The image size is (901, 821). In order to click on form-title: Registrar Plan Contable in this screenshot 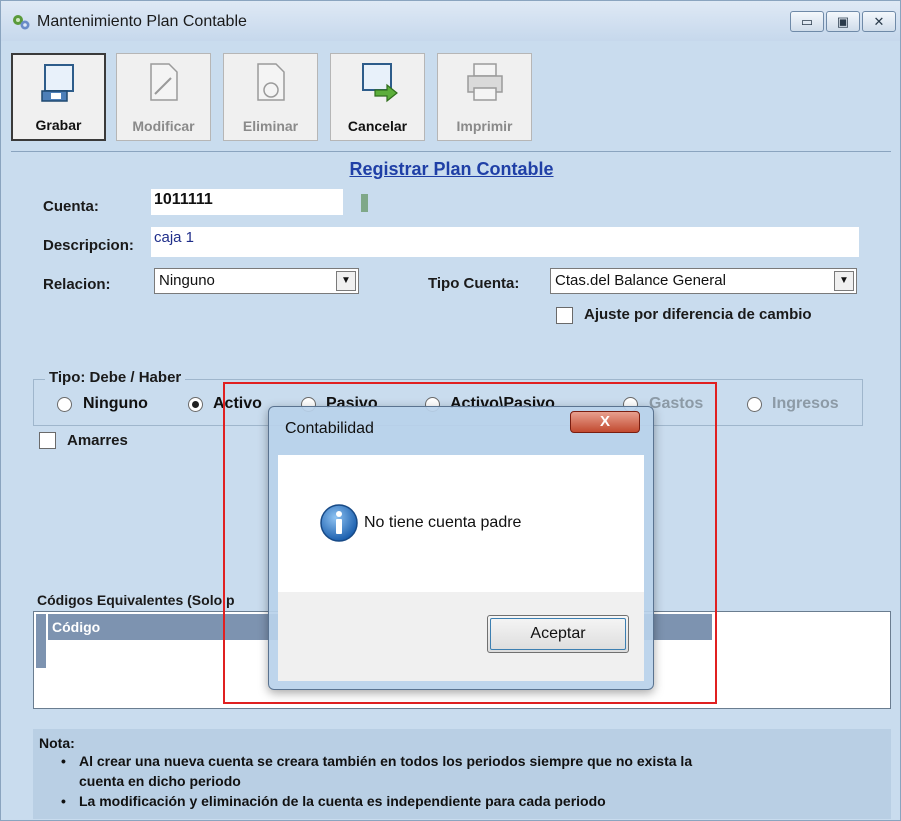, I will do `click(451, 169)`.